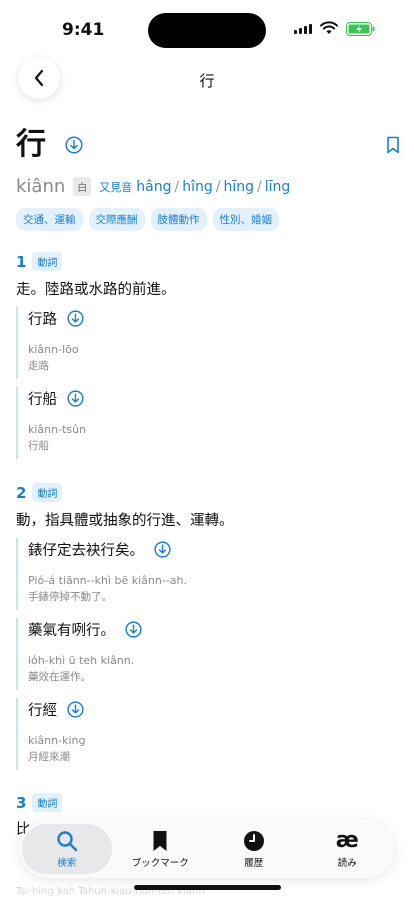  Describe the element at coordinates (207, 849) in the screenshot. I see `tab-bar: 検索 ブックマーク 履歴 æ 読み` at that location.